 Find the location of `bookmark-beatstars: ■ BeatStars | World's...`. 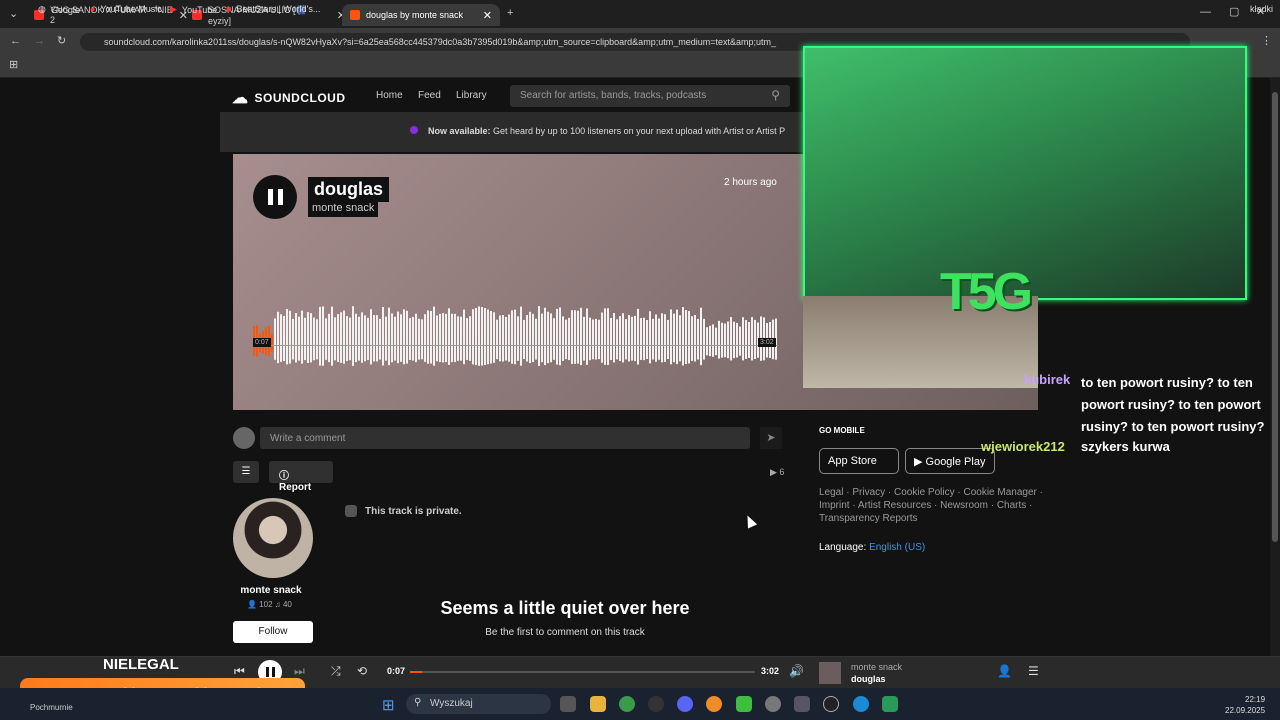

bookmark-beatstars: ■ BeatStars | World's... is located at coordinates (273, 9).